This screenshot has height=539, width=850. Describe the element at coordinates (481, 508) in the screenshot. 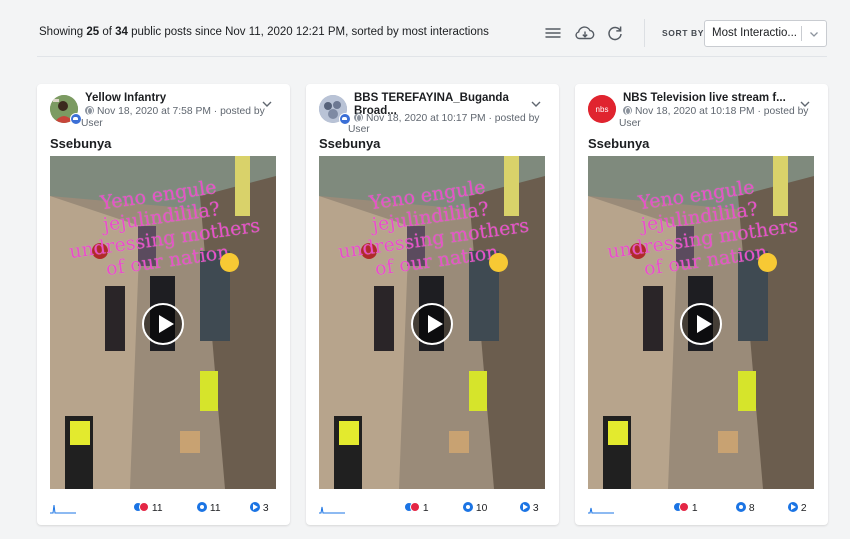

I see `comments-count: 10` at that location.